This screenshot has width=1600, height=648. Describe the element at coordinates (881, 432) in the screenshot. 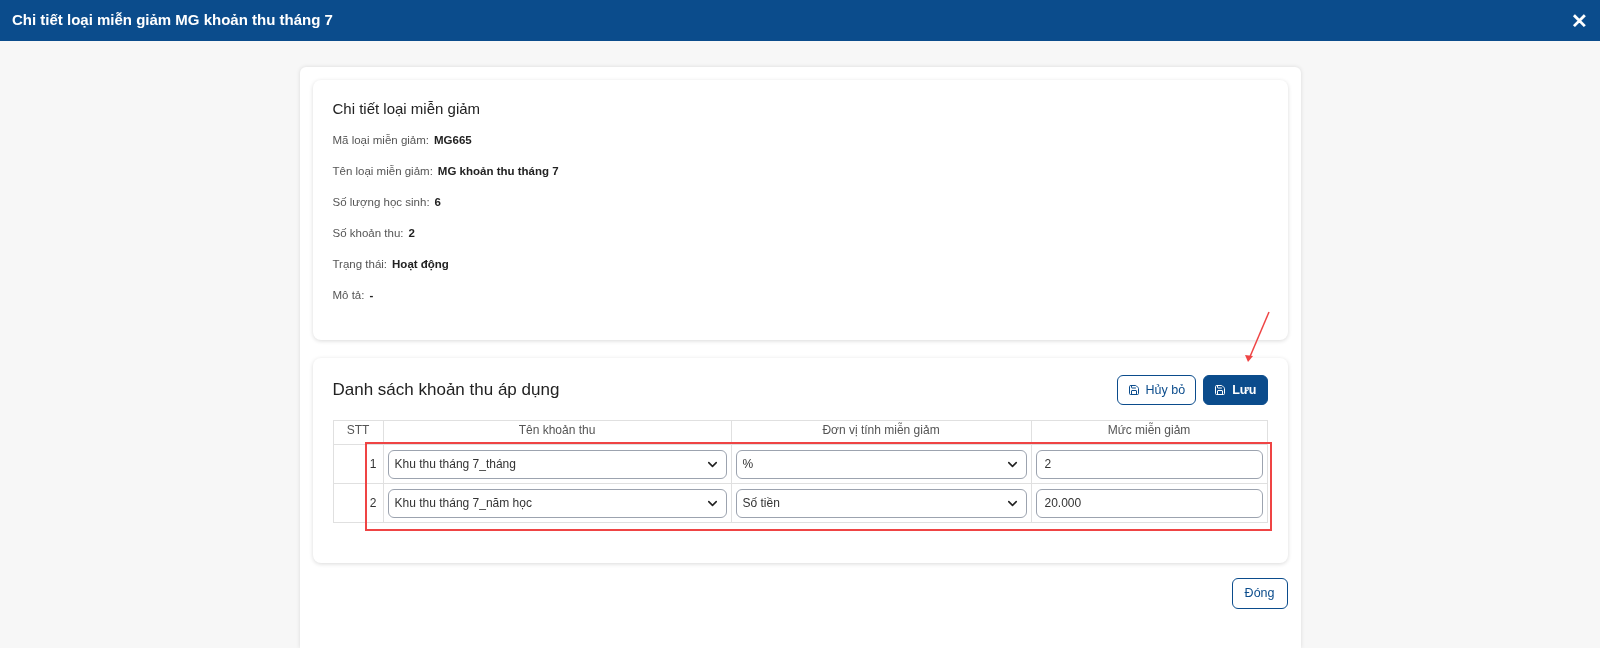

I see `column-header: Đơn vị tính miễn giảm` at that location.